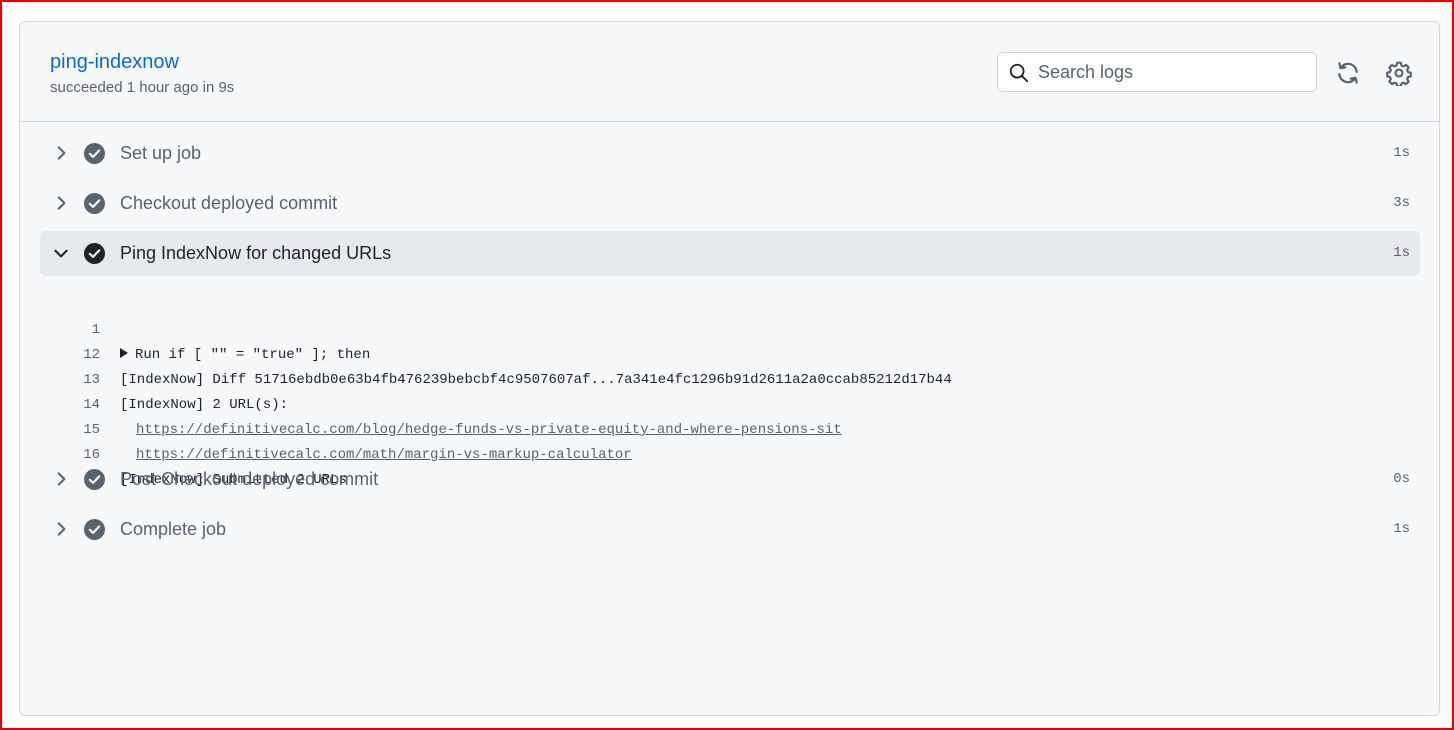 The image size is (1454, 730). Describe the element at coordinates (729, 72) in the screenshot. I see `job-header: ping-indexnow succeeded 1 hour ago in 9s` at that location.